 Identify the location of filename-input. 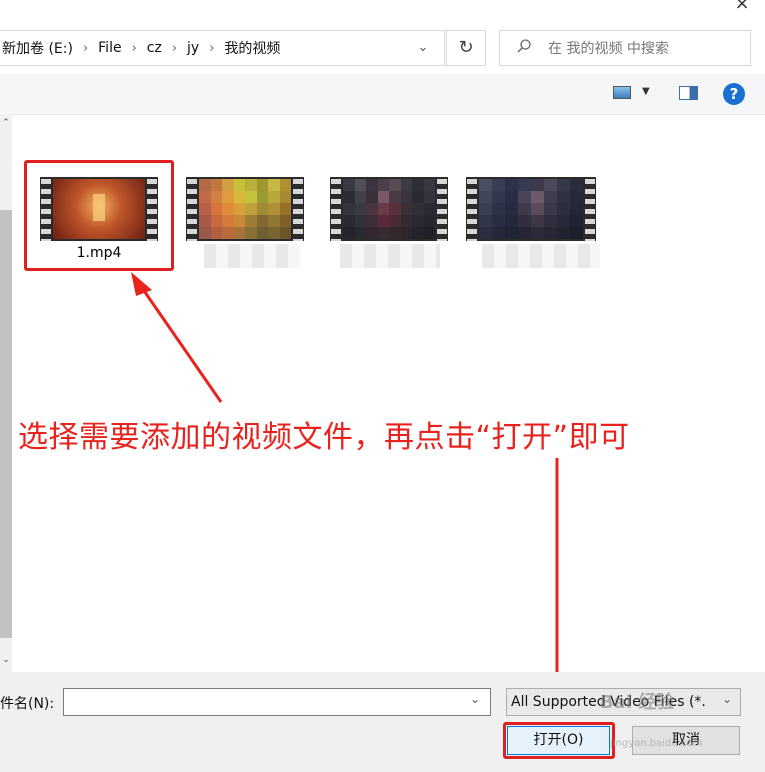
(277, 702).